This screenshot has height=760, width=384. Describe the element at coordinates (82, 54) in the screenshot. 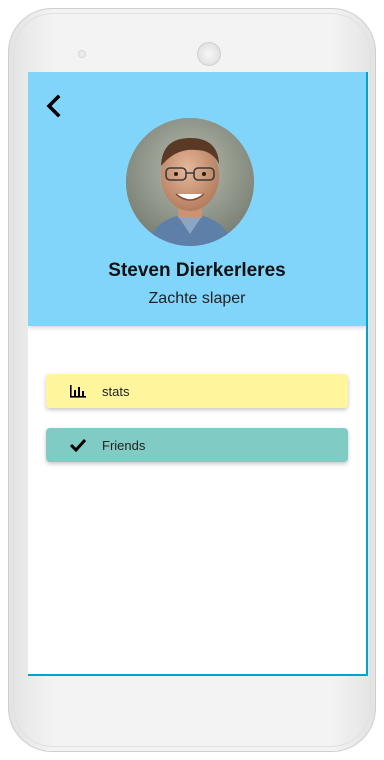

I see `sensor-icon` at that location.